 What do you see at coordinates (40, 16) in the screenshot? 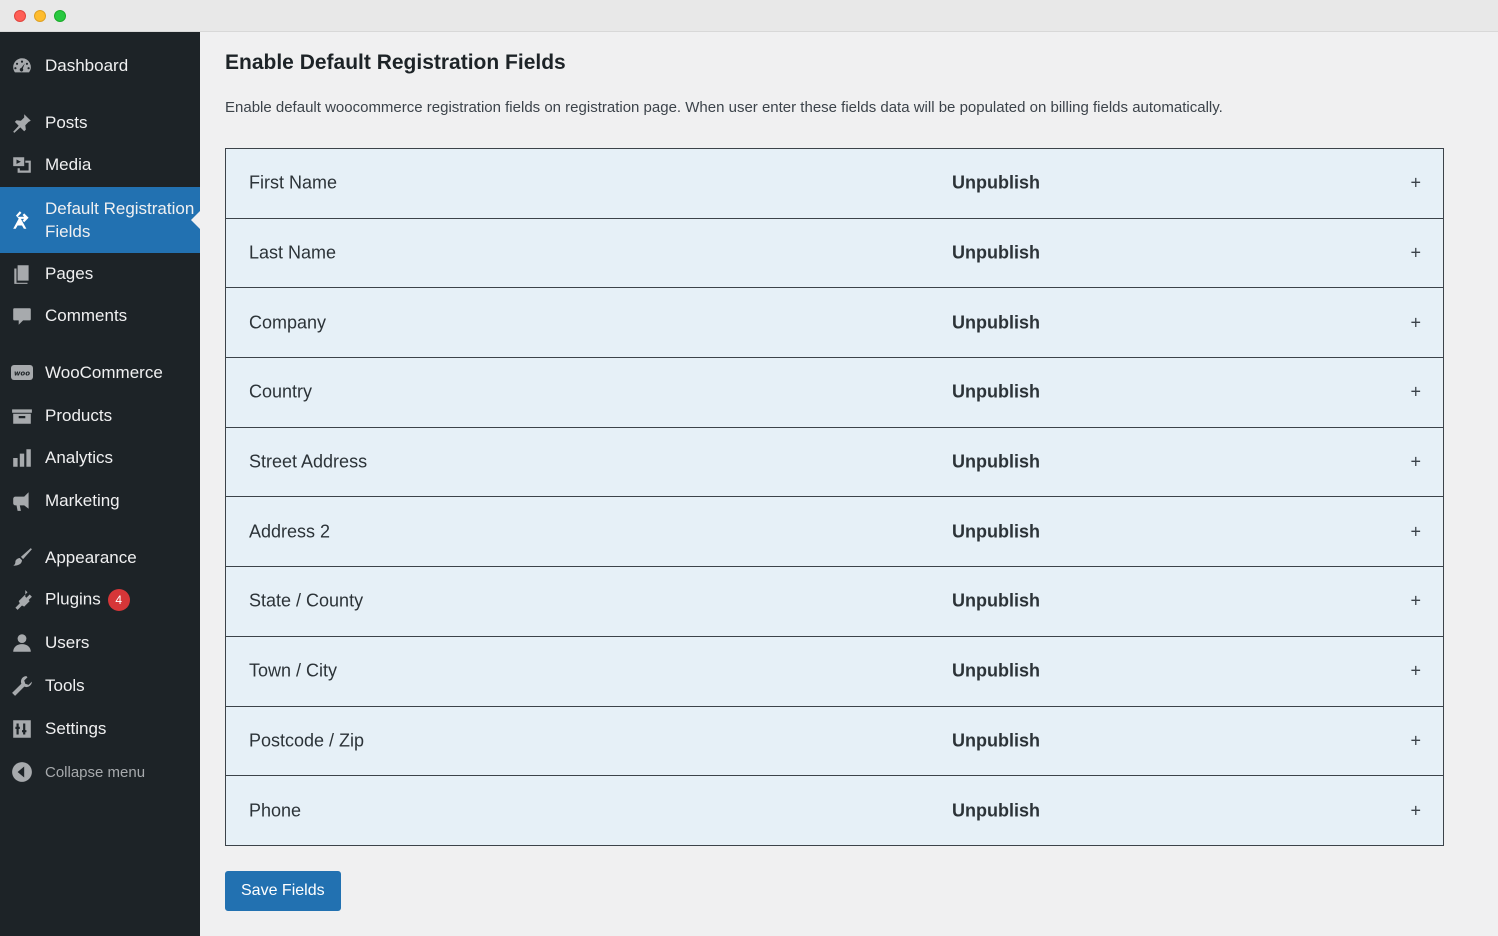
I see `minimize-window-button` at bounding box center [40, 16].